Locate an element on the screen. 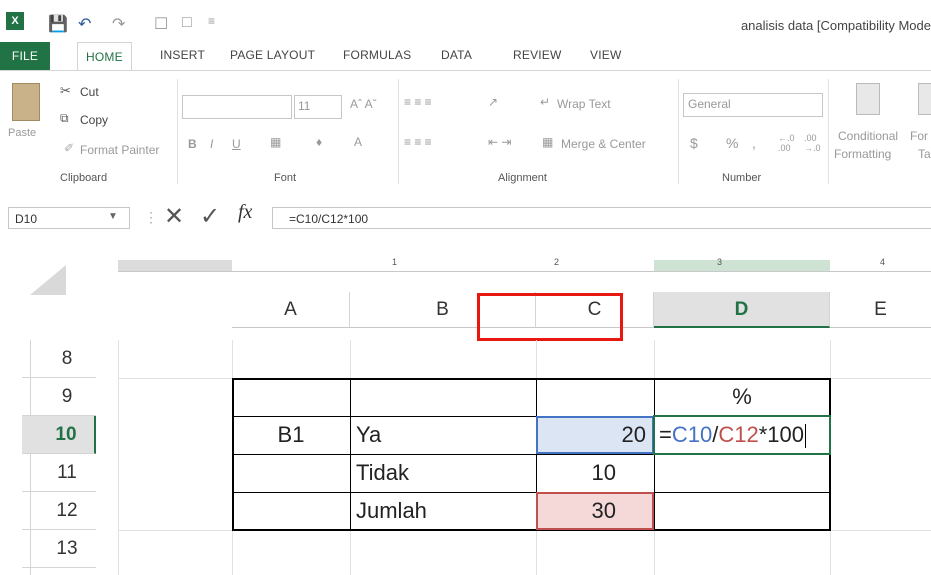 The width and height of the screenshot is (931, 575). underline-button: U is located at coordinates (236, 144).